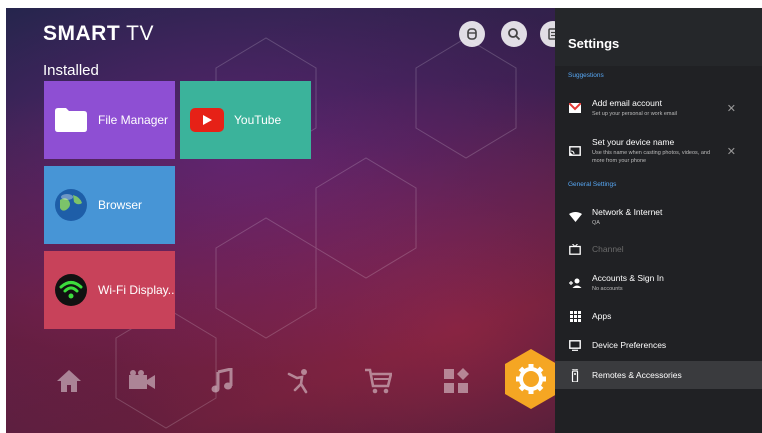 The width and height of the screenshot is (762, 433). Describe the element at coordinates (142, 381) in the screenshot. I see `video-icon` at that location.